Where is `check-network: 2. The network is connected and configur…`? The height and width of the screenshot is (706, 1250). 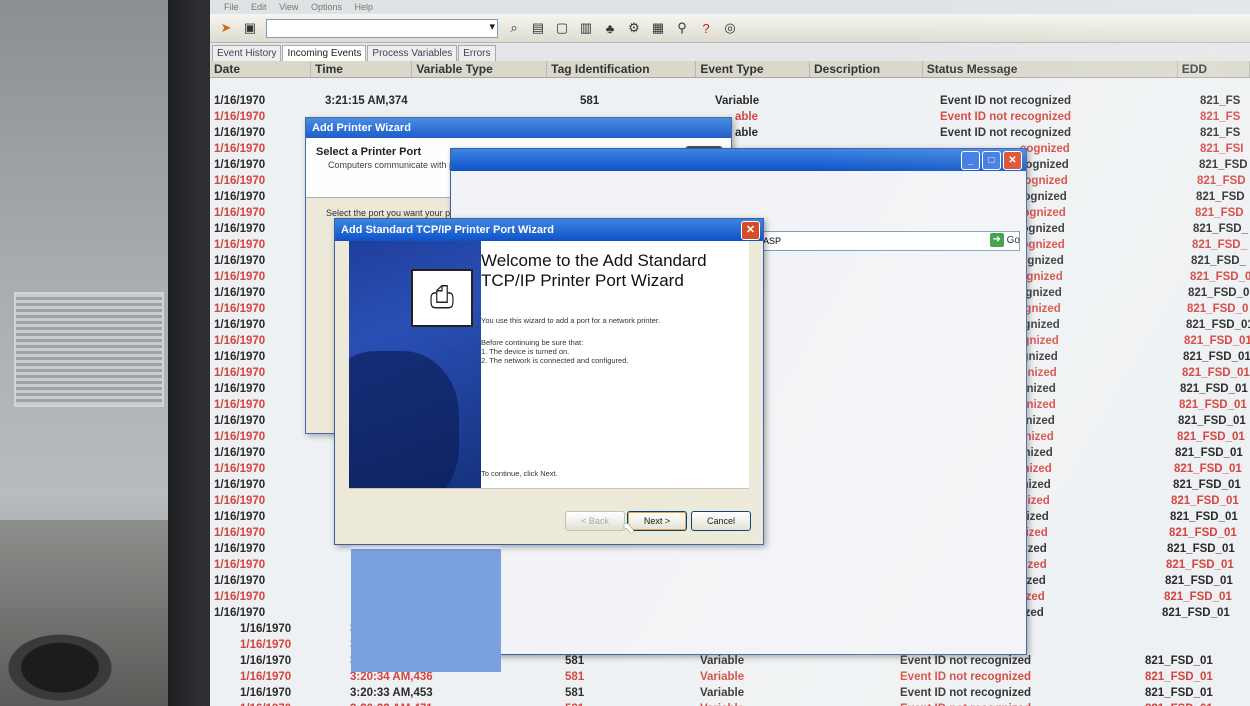 check-network: 2. The network is connected and configur… is located at coordinates (555, 360).